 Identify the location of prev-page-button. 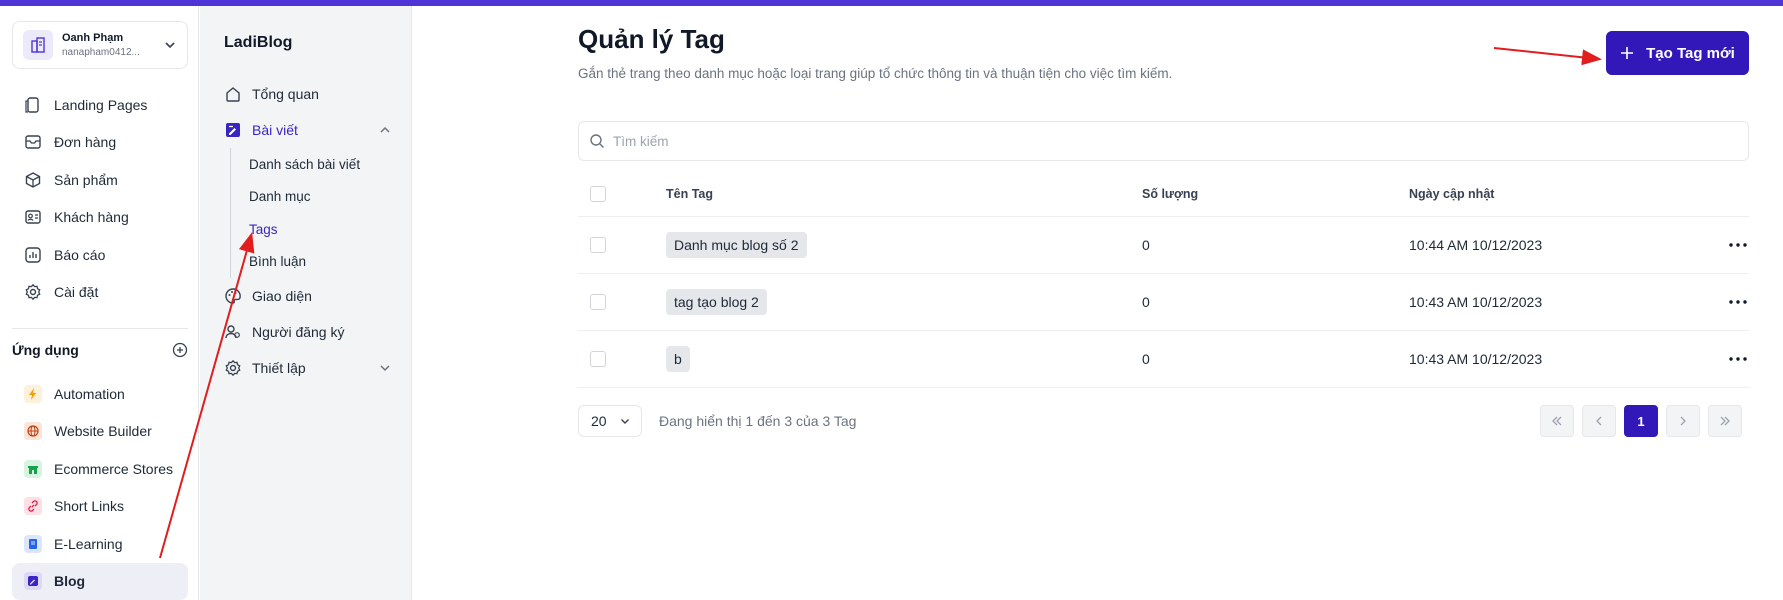
(1599, 421).